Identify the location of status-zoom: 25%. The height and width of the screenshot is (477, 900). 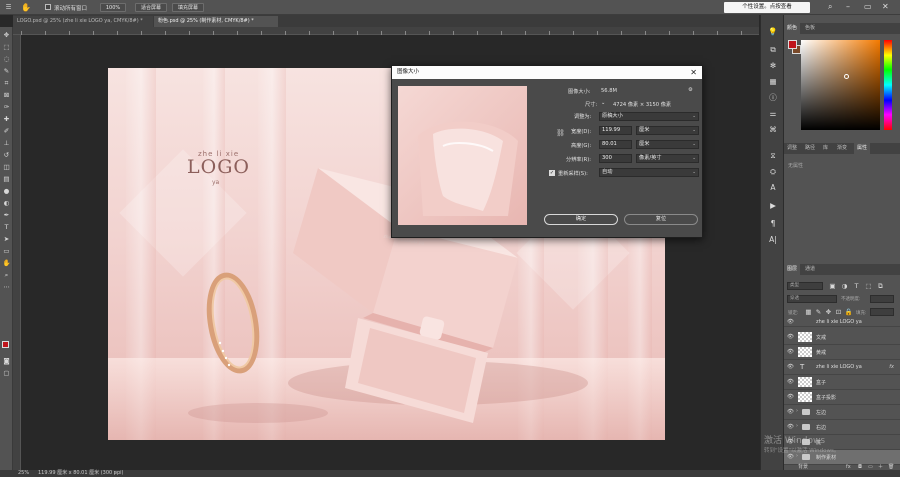
(23, 473).